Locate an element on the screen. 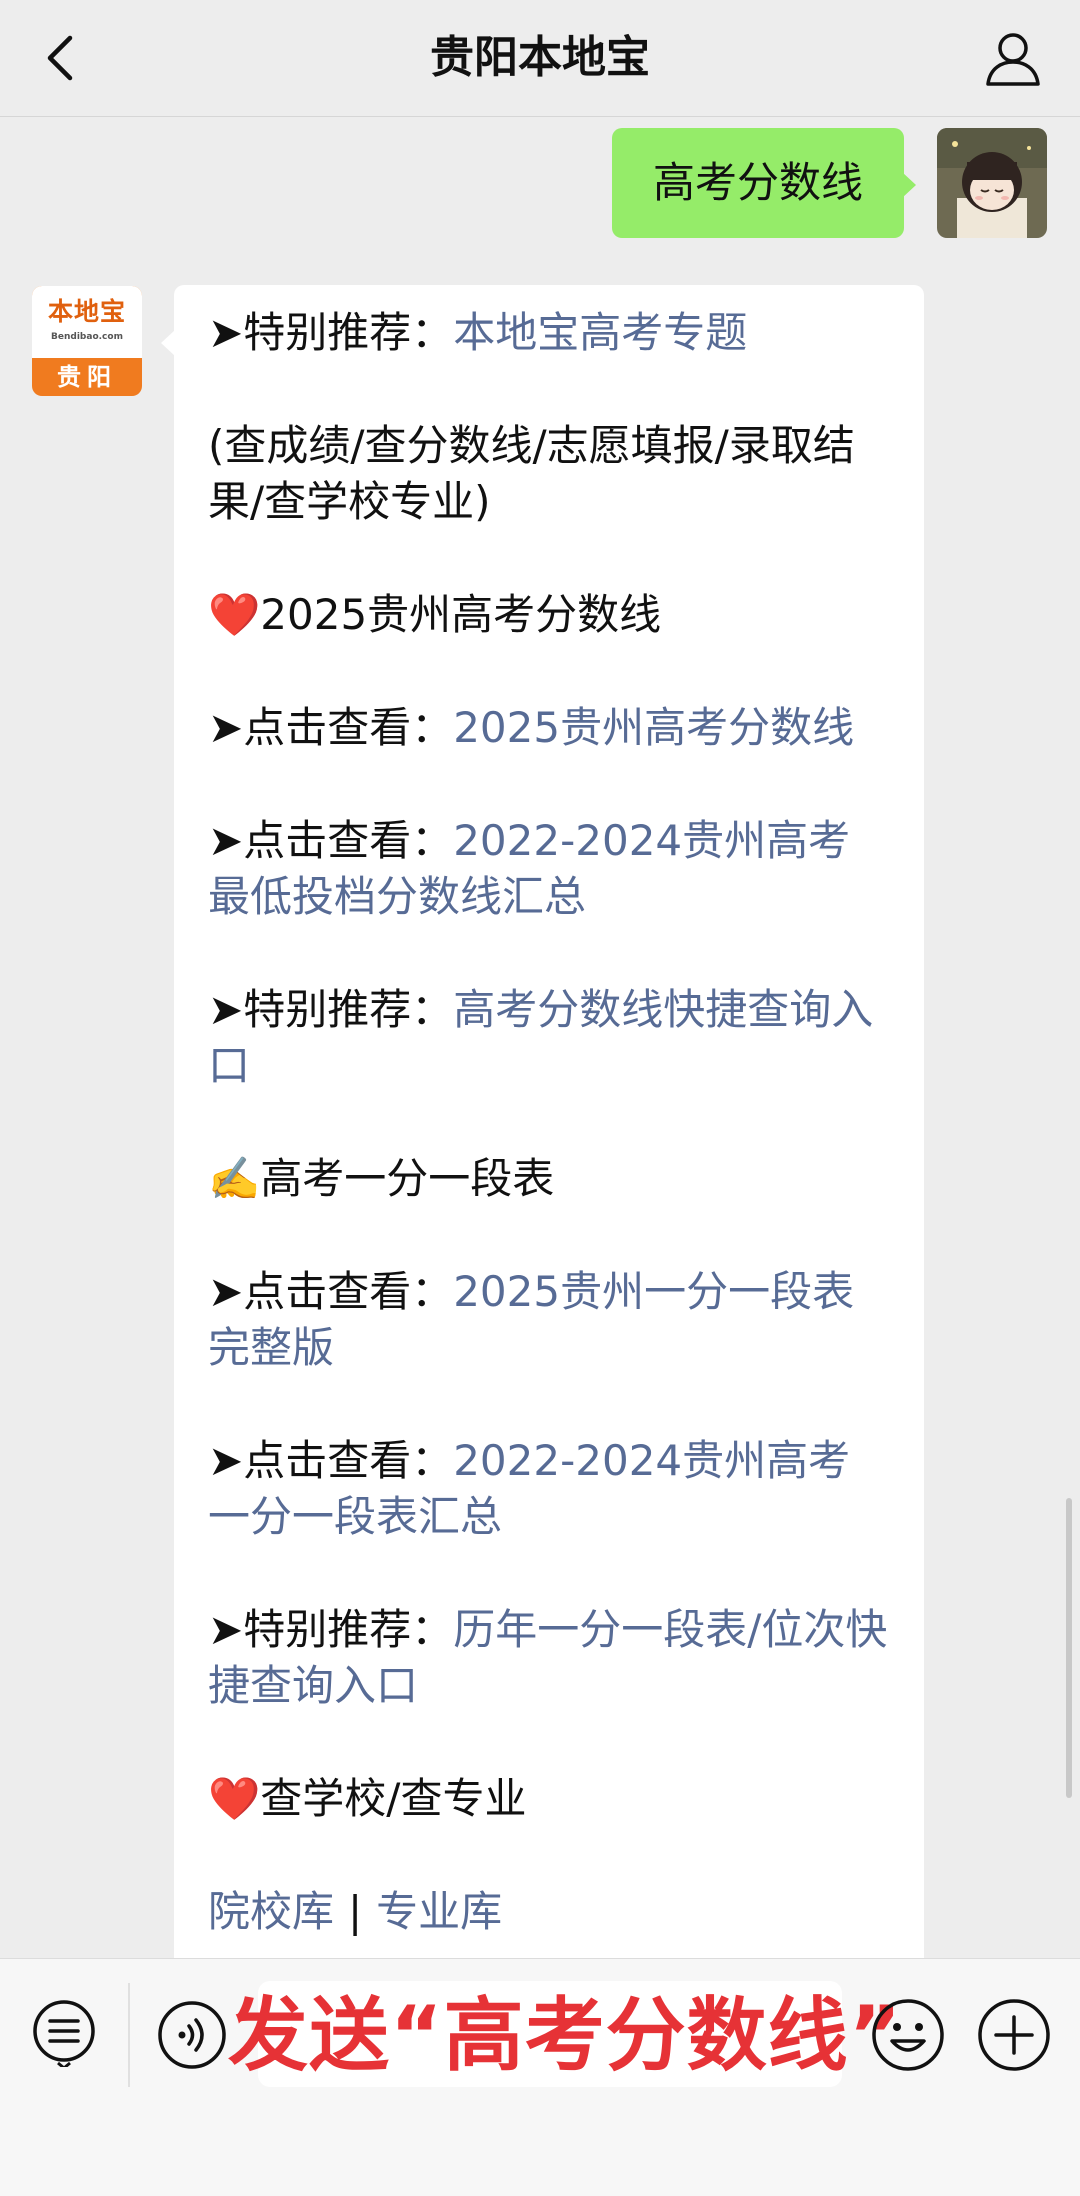 The image size is (1080, 2196). user-avatar-image is located at coordinates (992, 183).